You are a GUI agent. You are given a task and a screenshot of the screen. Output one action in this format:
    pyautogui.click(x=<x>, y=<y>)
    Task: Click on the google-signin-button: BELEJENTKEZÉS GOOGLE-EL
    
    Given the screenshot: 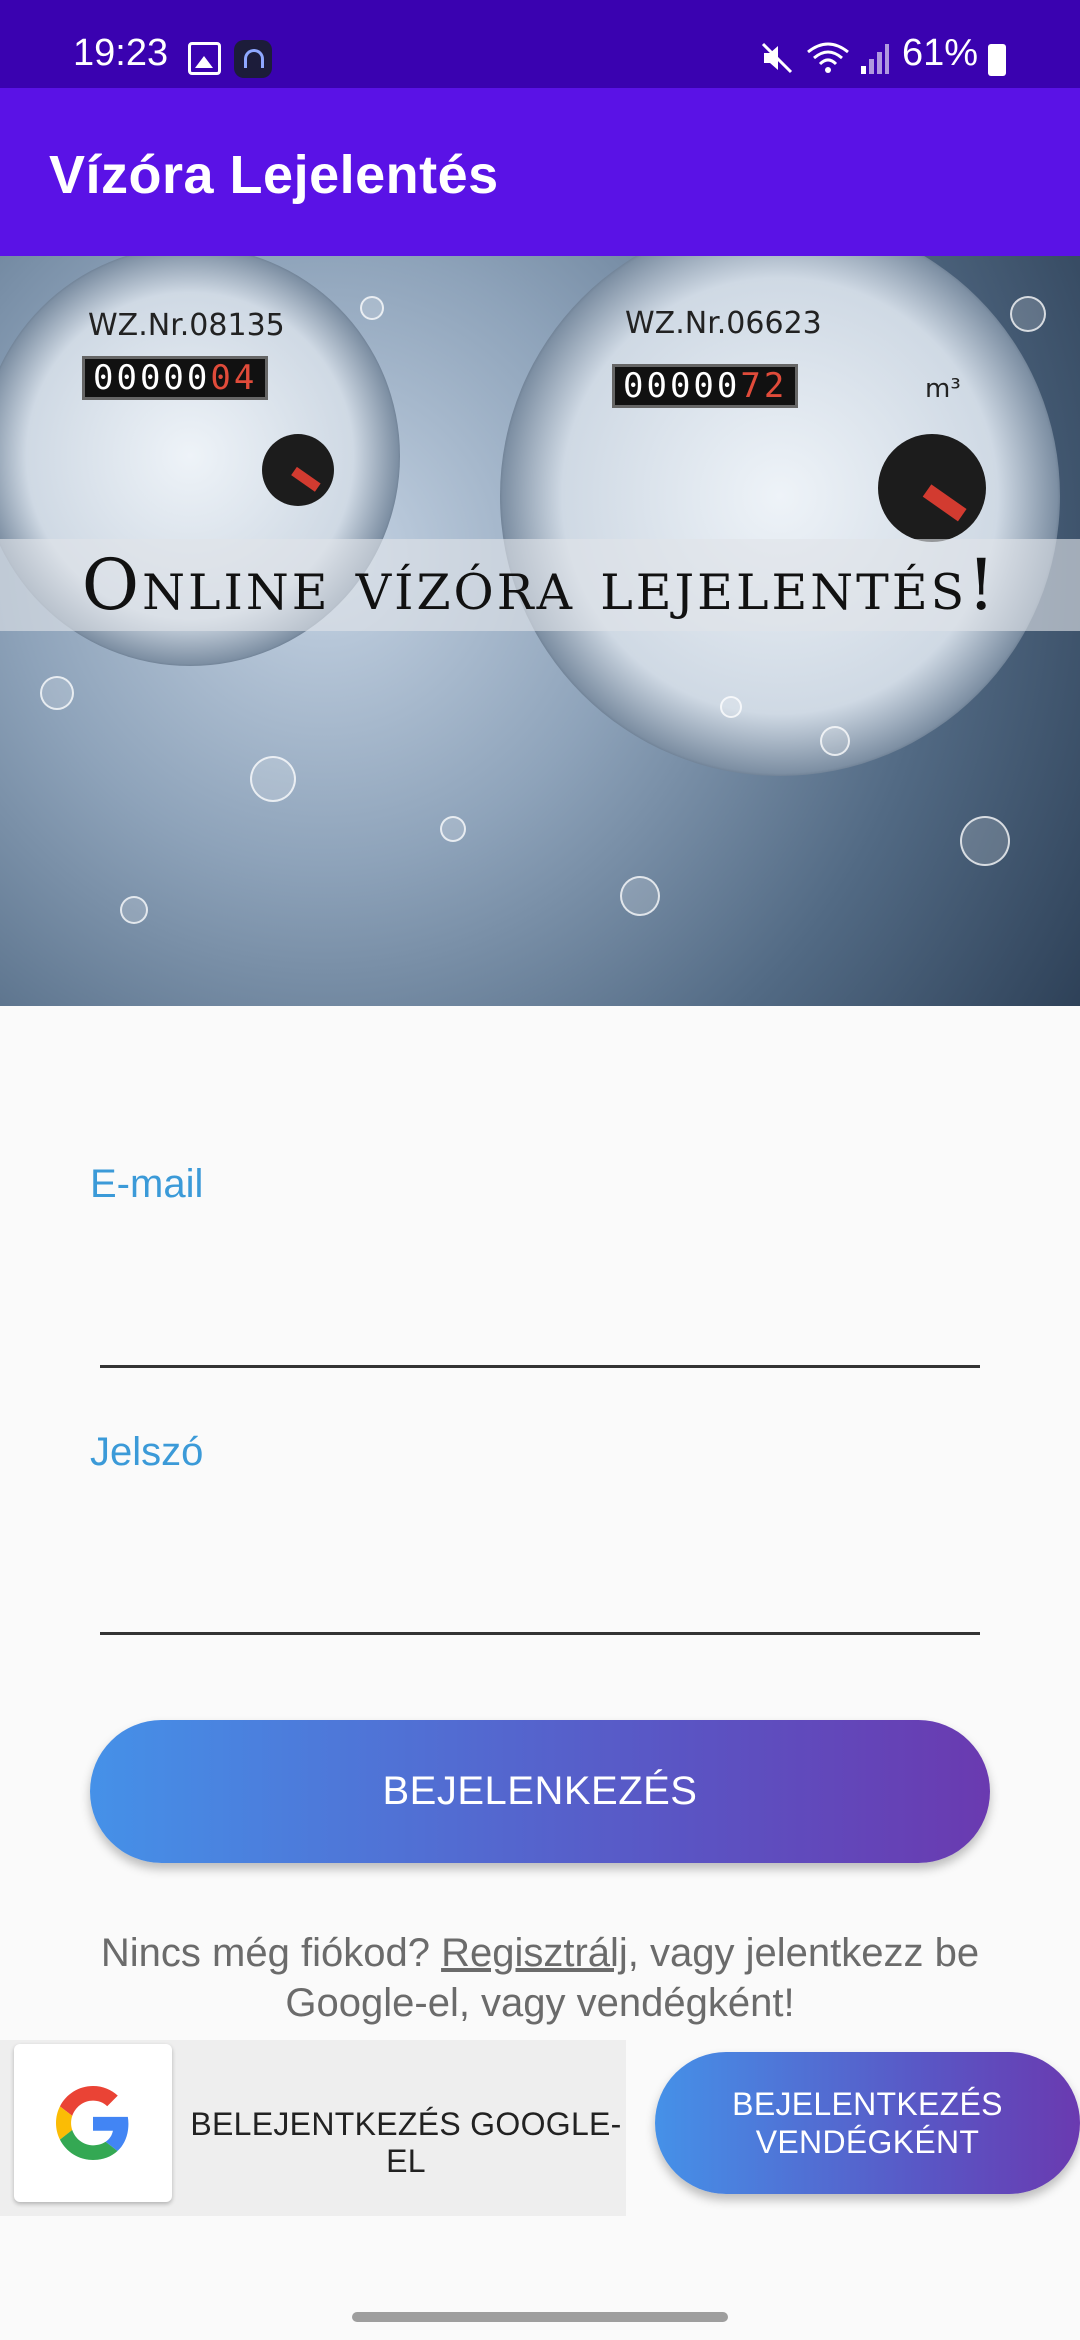 What is the action you would take?
    pyautogui.click(x=313, y=2128)
    